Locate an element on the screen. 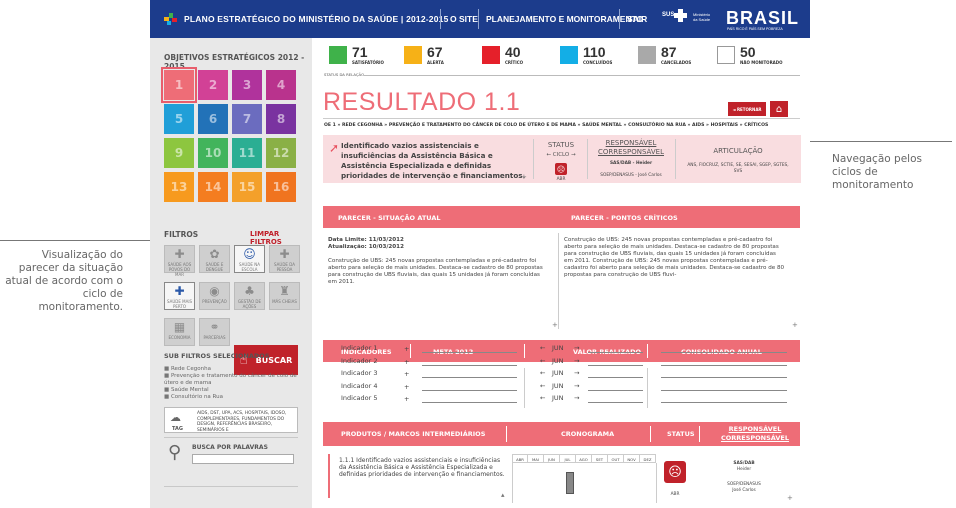 The width and height of the screenshot is (956, 508). filter-button: ✿ SAÚDE E DENGUE is located at coordinates (214, 259).